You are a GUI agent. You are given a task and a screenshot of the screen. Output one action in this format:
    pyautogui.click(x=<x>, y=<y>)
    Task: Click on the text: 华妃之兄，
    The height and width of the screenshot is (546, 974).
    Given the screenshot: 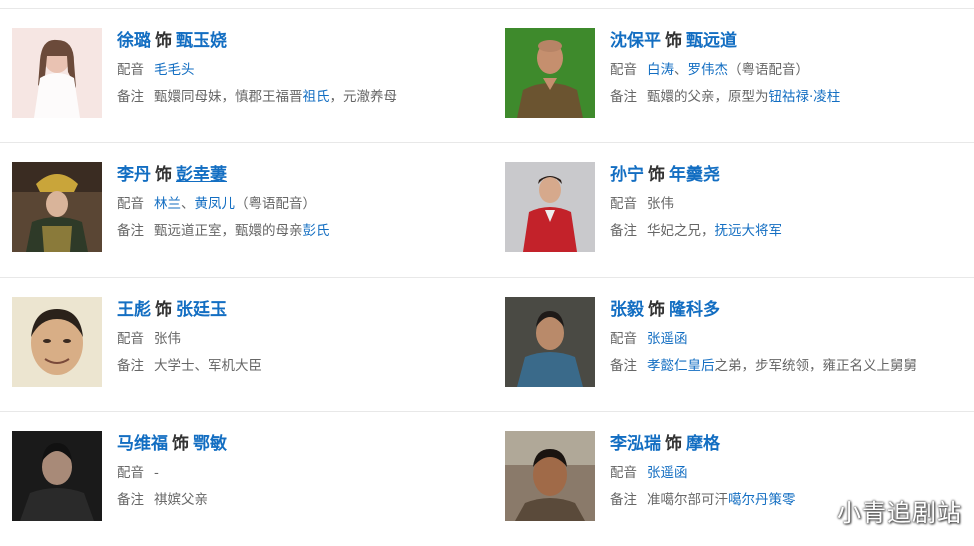 What is the action you would take?
    pyautogui.click(x=681, y=231)
    